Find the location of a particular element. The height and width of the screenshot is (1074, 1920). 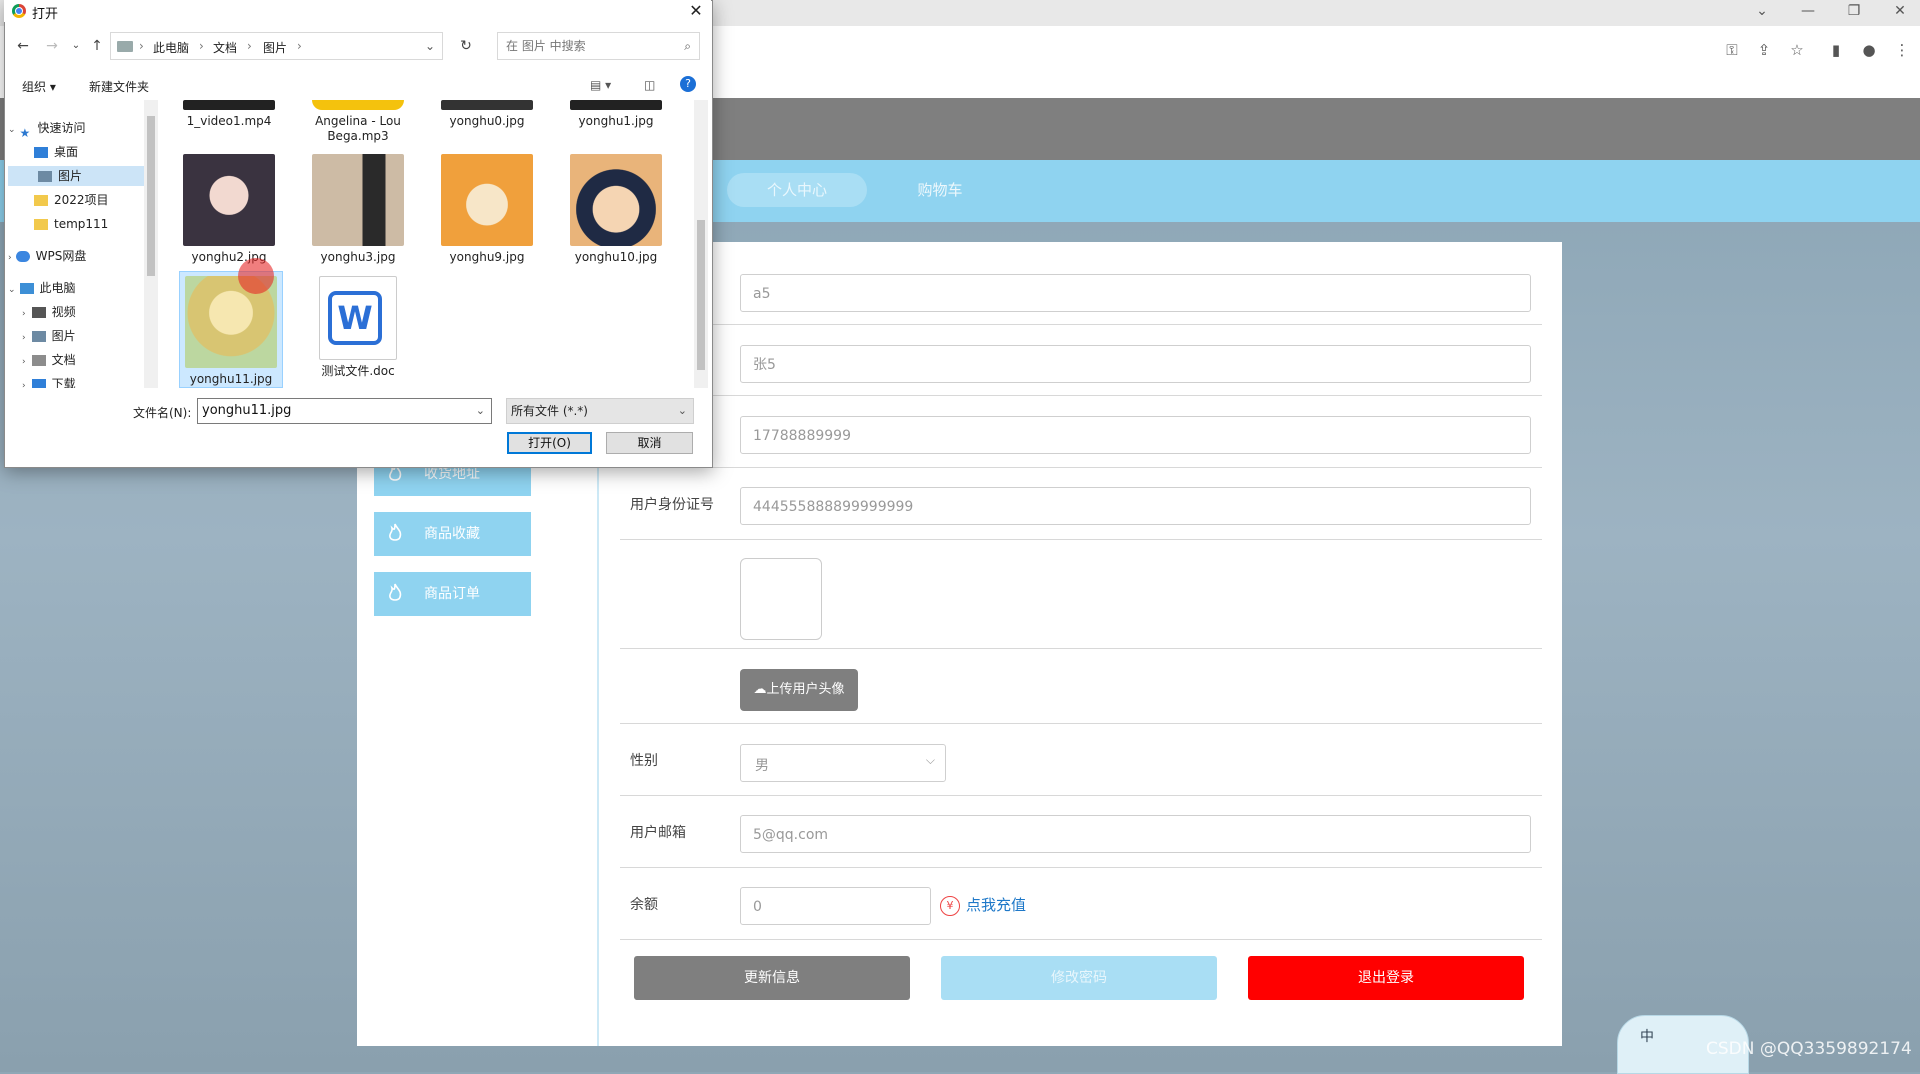

tree-item-pictures-pc: › 图片 is located at coordinates (49, 336).